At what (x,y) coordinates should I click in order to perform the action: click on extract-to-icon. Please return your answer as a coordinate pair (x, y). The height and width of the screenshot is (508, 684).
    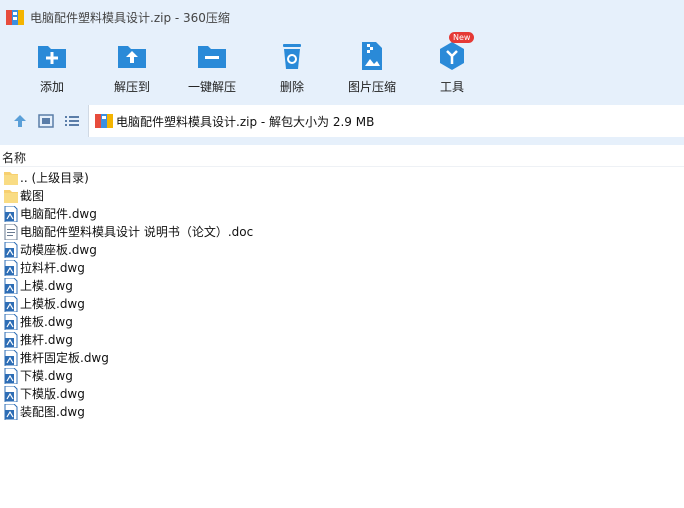
    Looking at the image, I should click on (132, 57).